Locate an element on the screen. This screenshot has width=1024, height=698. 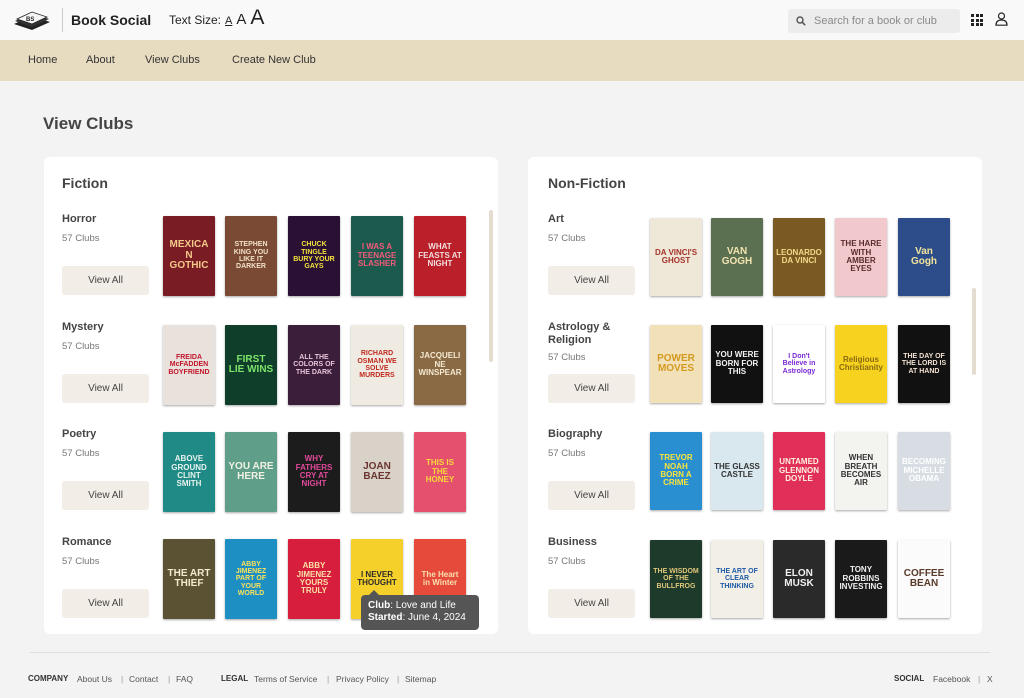
footer-link-faq: FAQ is located at coordinates (184, 679).